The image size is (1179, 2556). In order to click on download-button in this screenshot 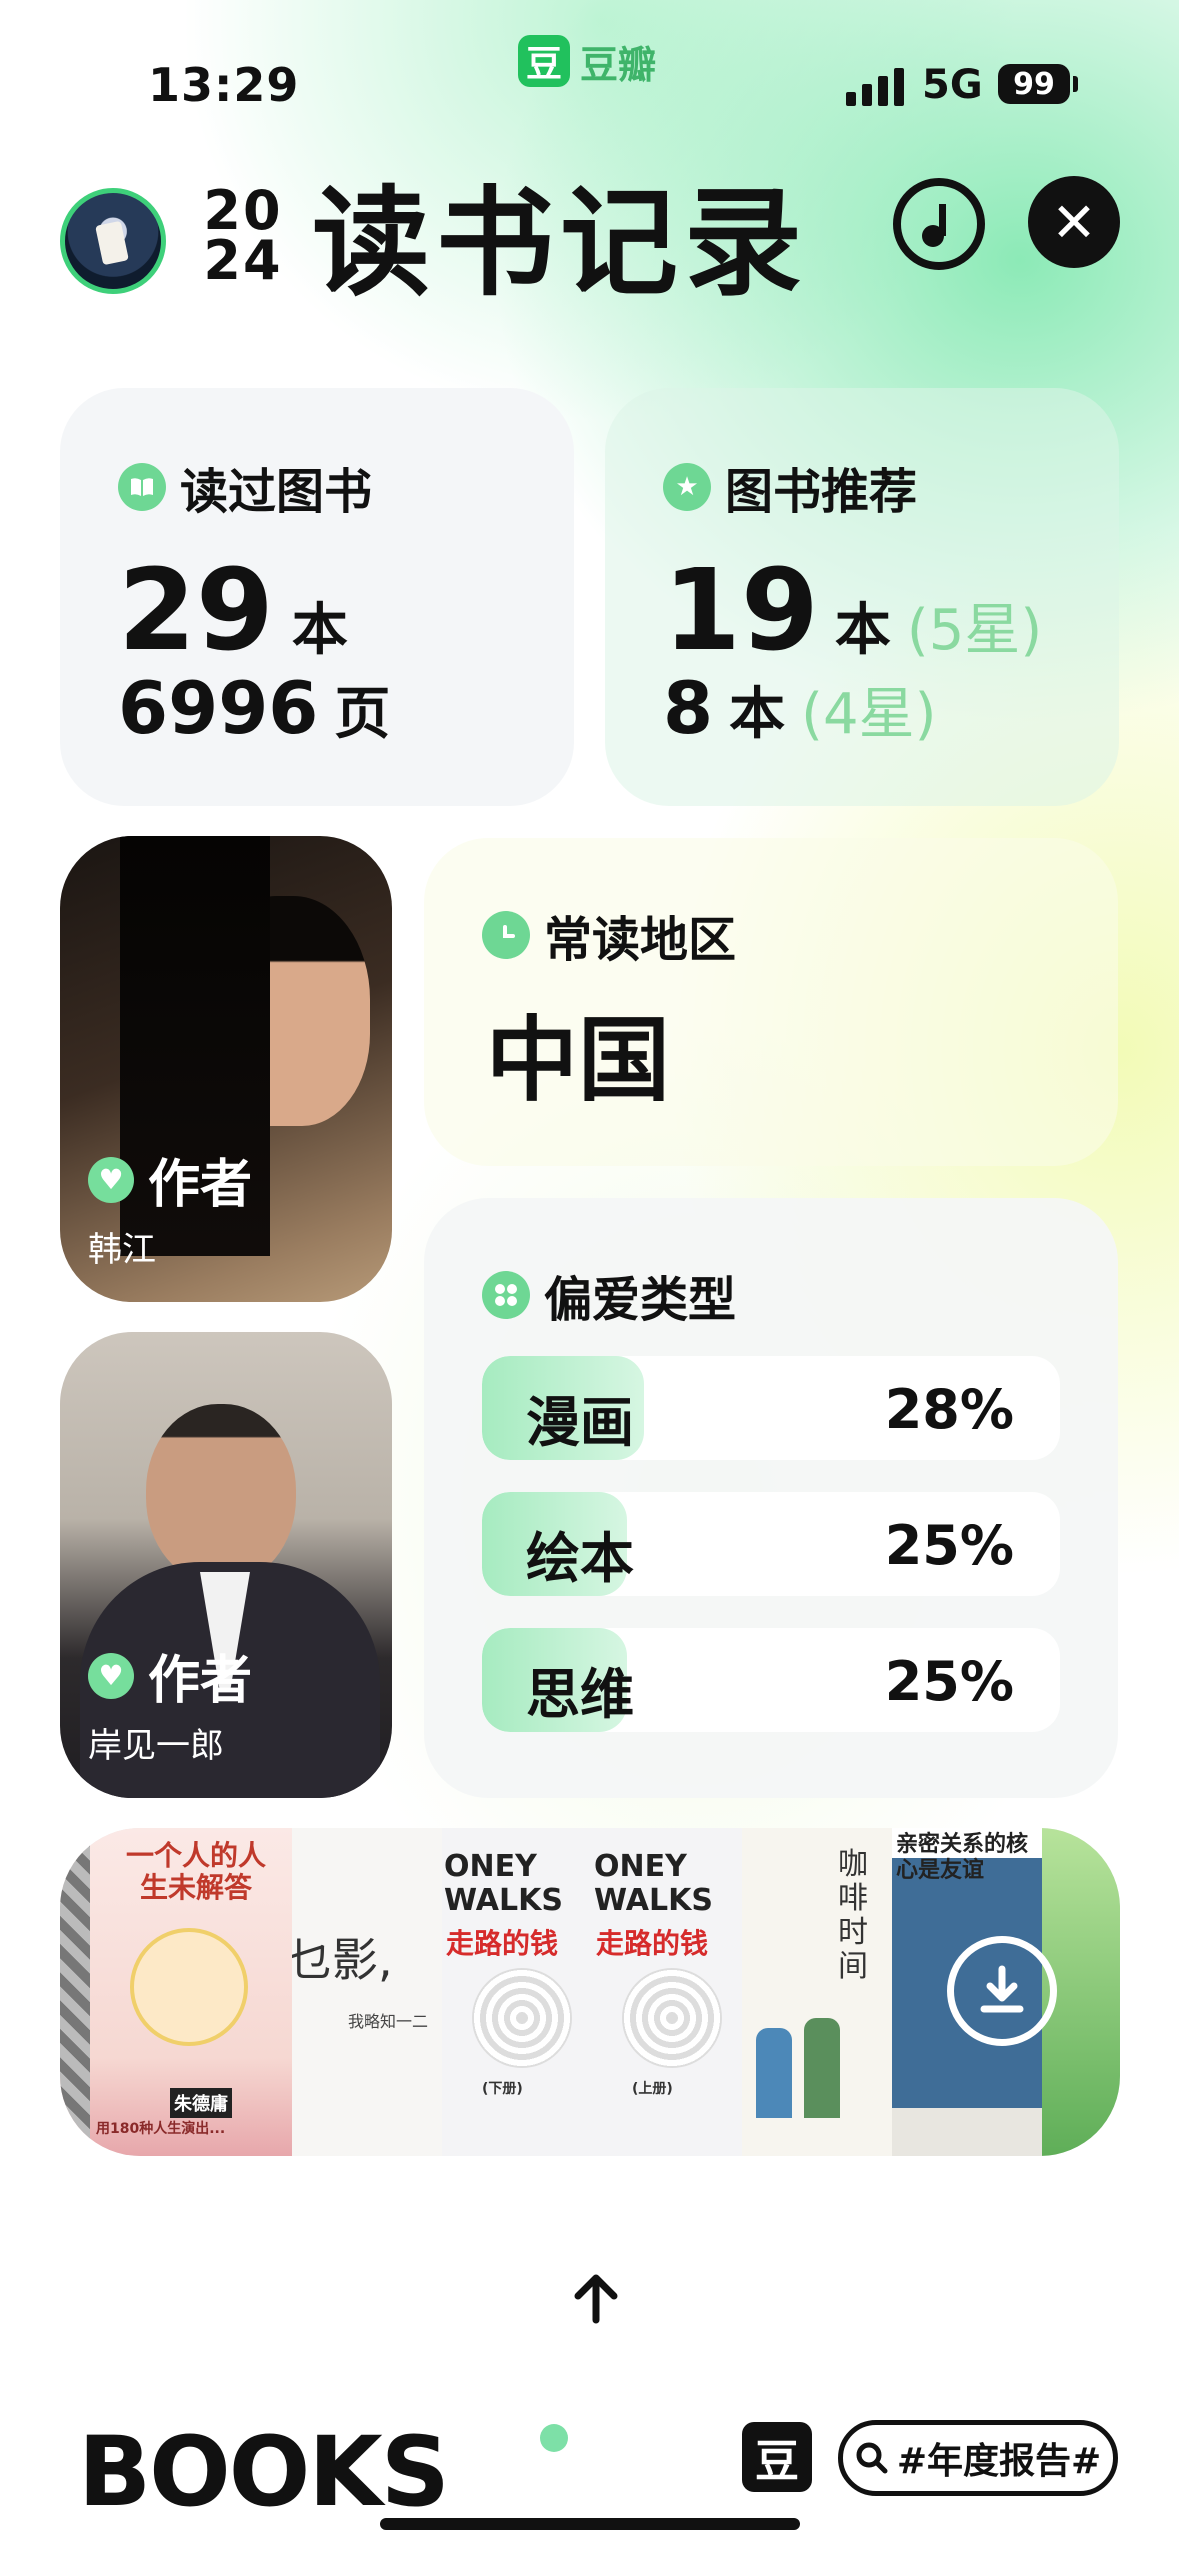, I will do `click(1002, 1991)`.